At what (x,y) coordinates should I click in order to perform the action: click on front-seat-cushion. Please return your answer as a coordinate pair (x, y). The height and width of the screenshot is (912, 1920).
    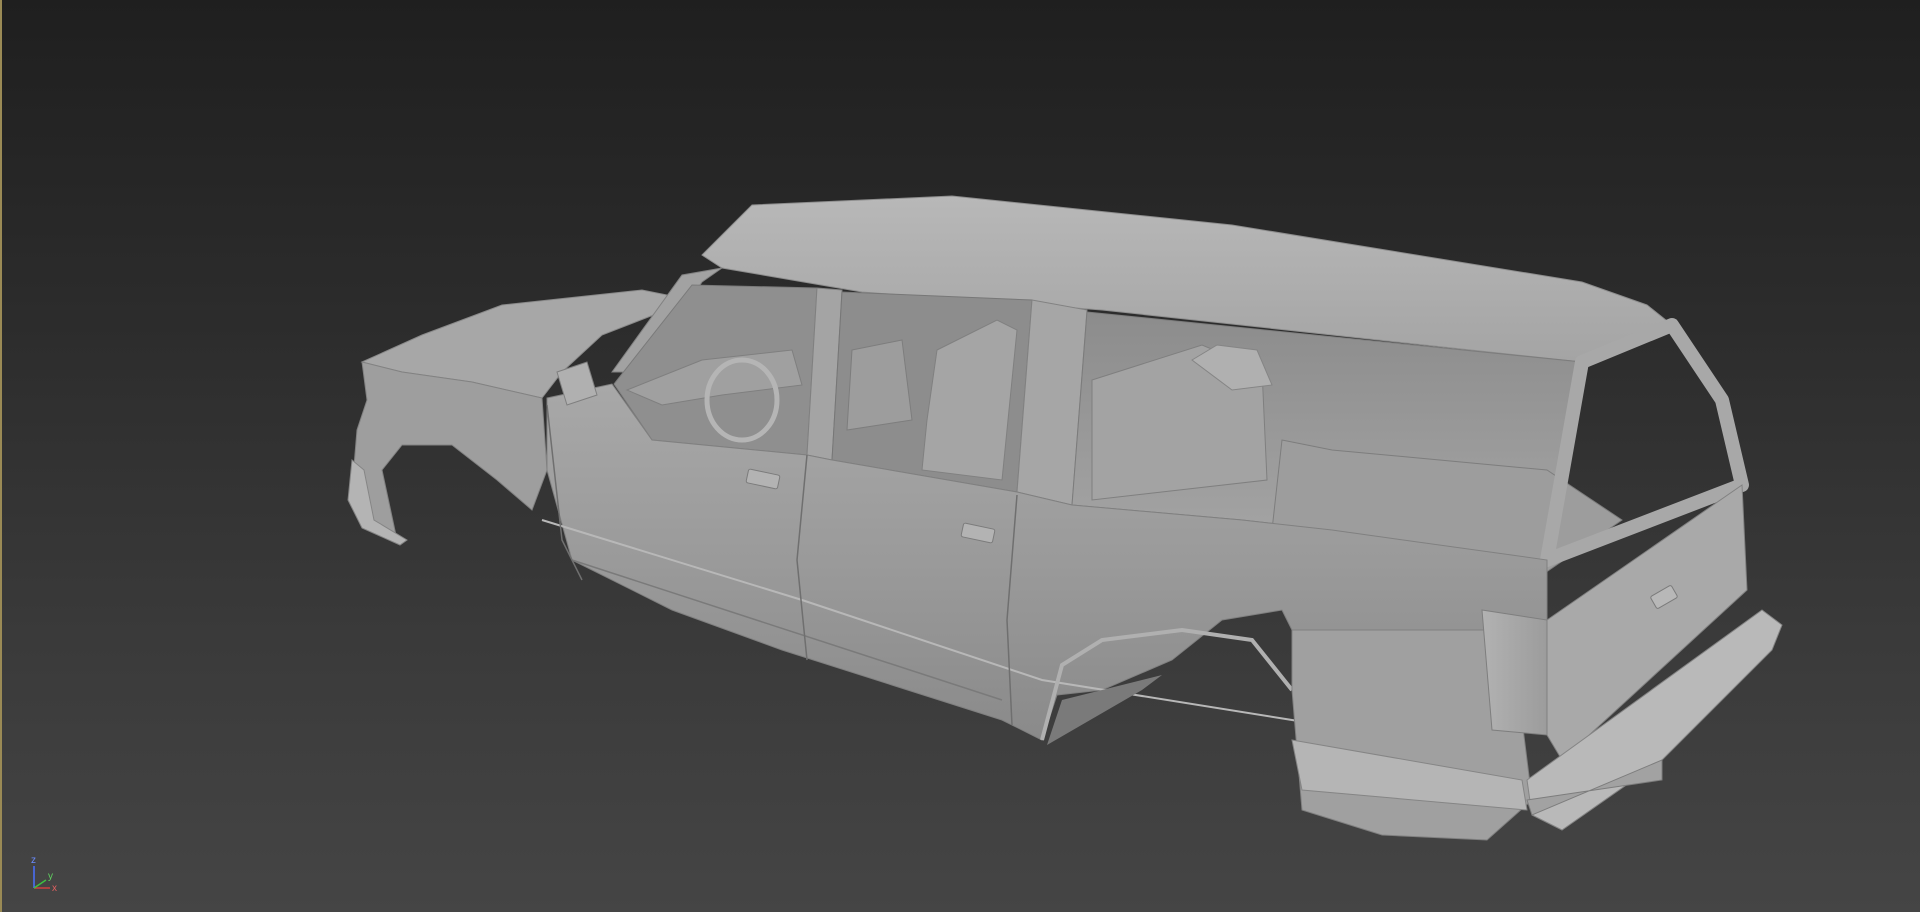
    Looking at the image, I should click on (879, 385).